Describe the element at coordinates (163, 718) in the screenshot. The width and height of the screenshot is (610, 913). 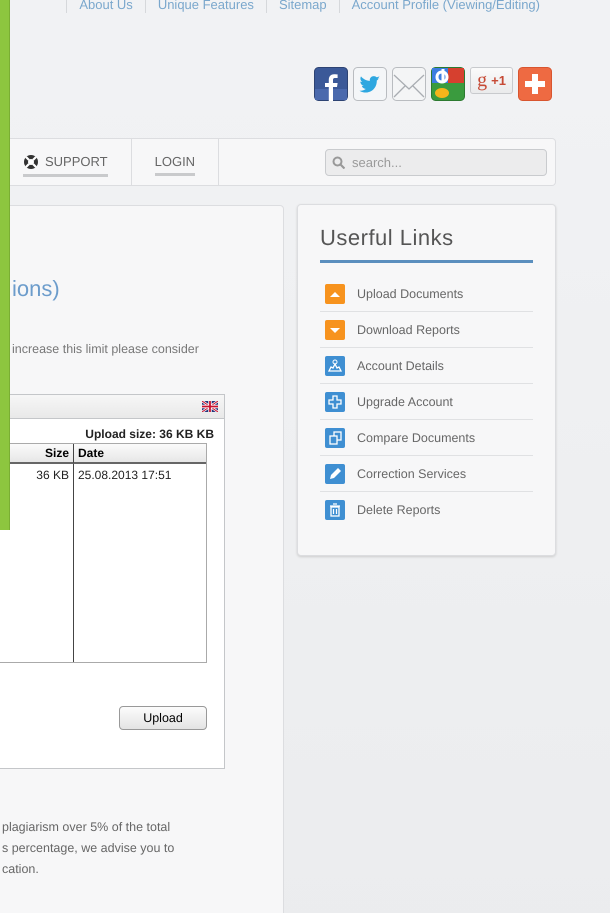
I see `upload-button: Upload` at that location.